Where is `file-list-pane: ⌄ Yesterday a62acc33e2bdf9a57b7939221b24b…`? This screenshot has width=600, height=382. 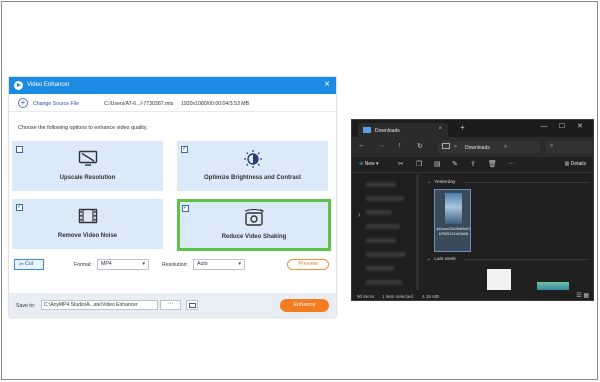 file-list-pane: ⌄ Yesterday a62acc33e2bdf9a57b7939221b24b… is located at coordinates (506, 233).